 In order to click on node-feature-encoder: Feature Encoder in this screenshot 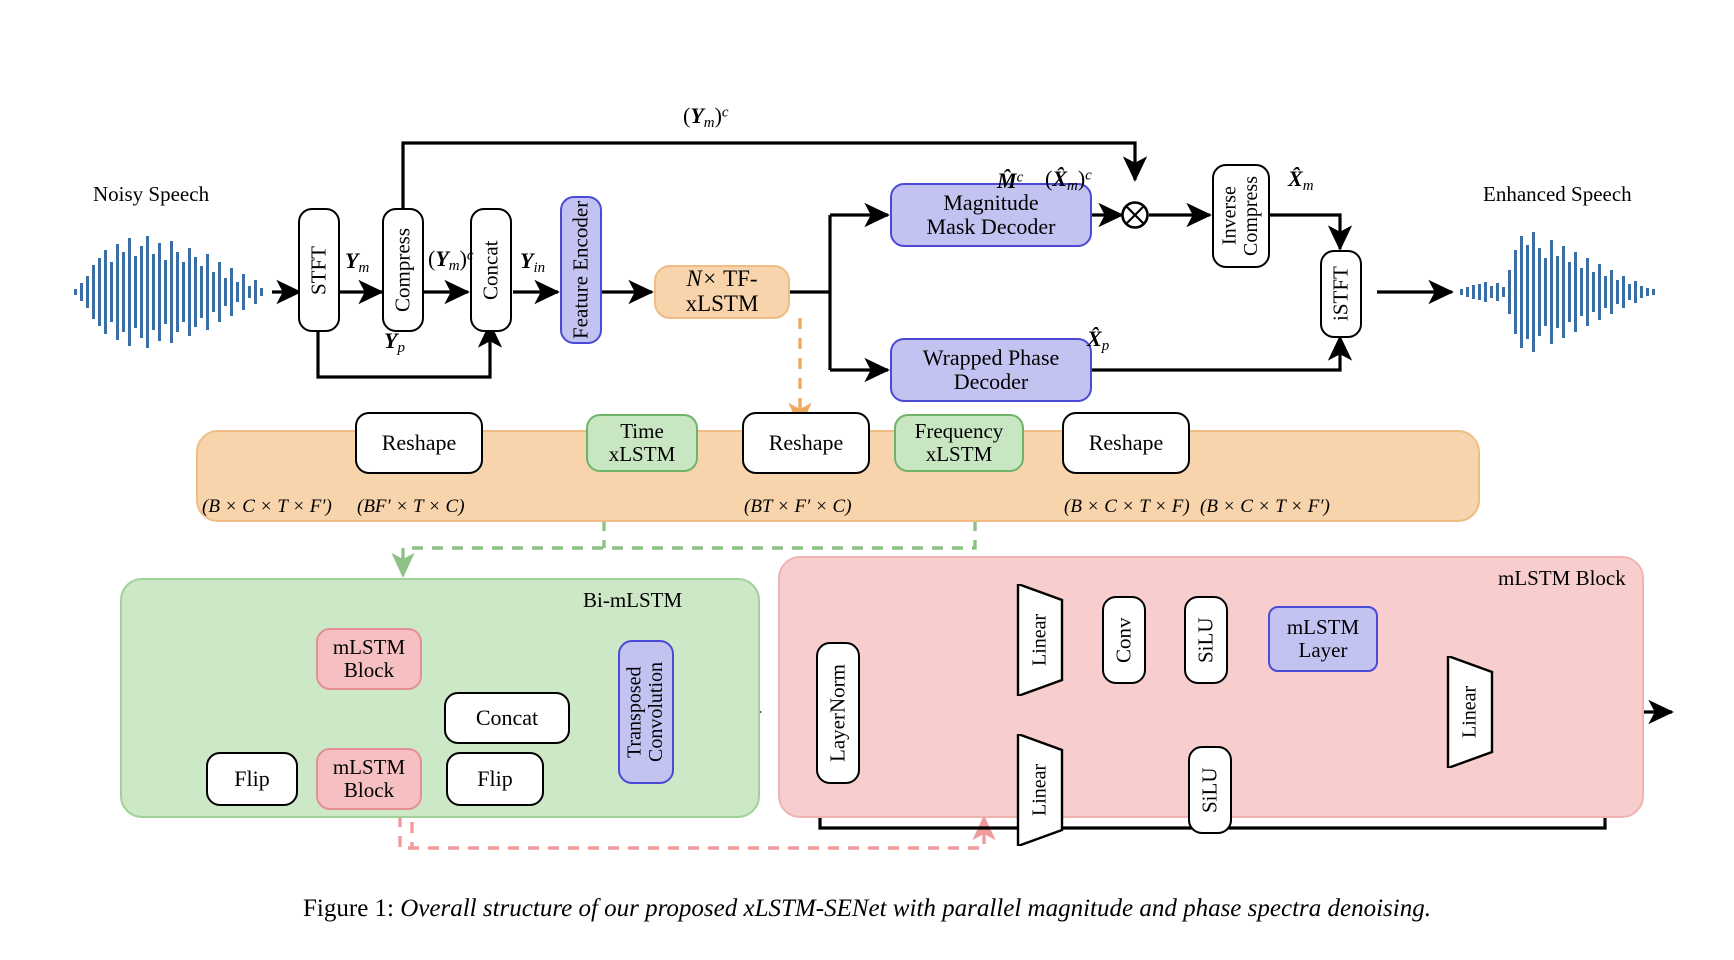, I will do `click(581, 270)`.